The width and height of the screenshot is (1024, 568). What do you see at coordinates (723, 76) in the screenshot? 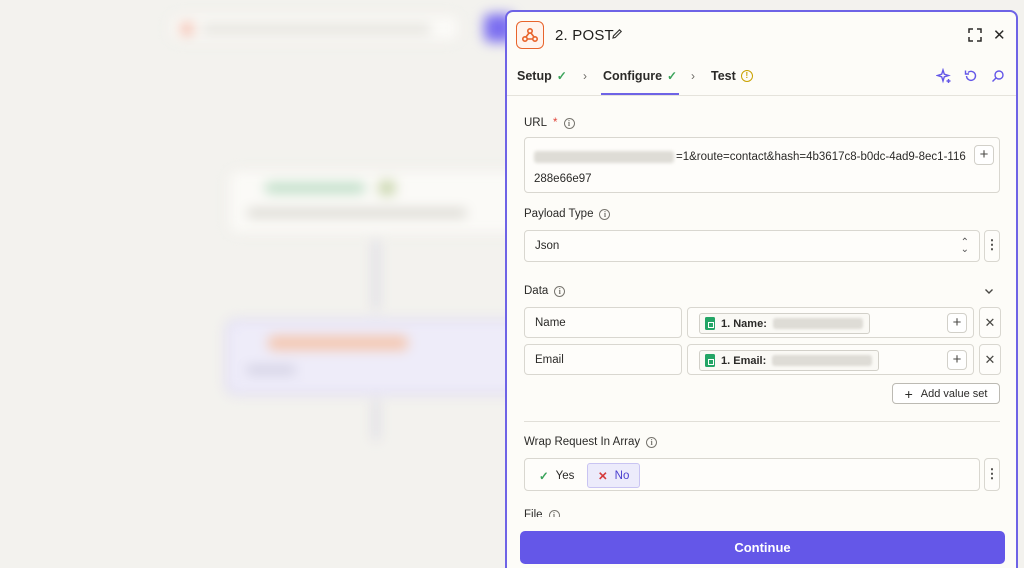
I see `tab-label: Test` at bounding box center [723, 76].